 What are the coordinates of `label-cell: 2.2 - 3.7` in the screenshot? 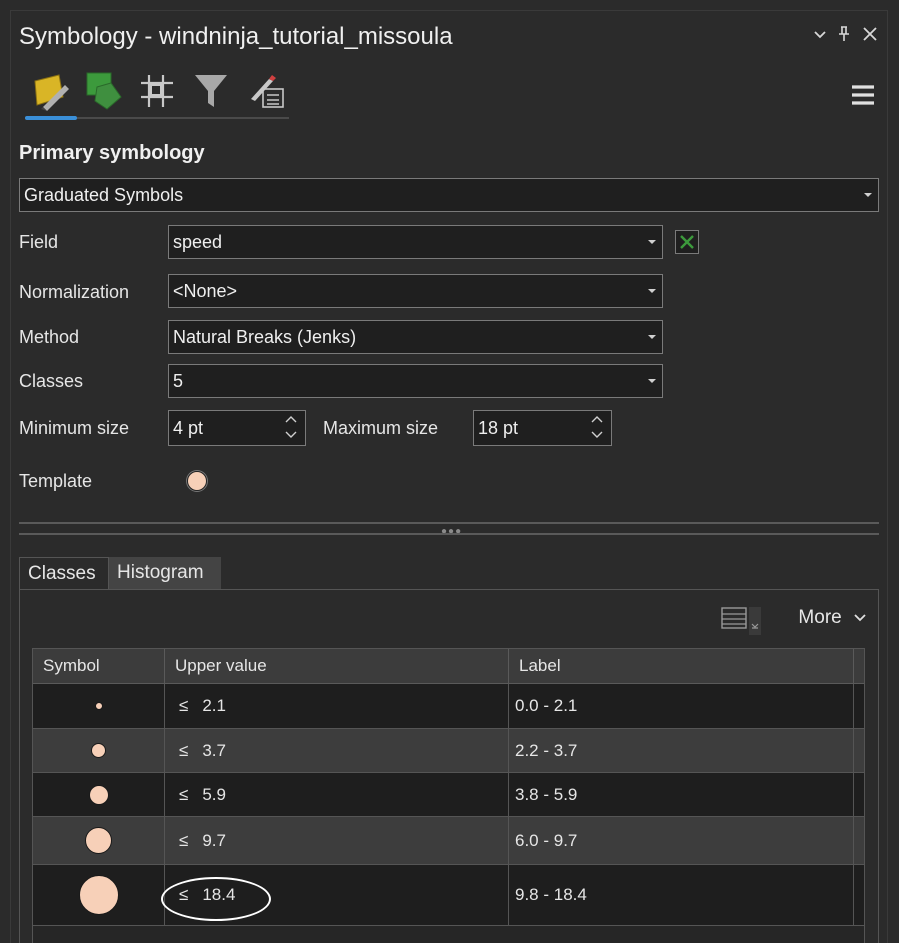 It's located at (681, 750).